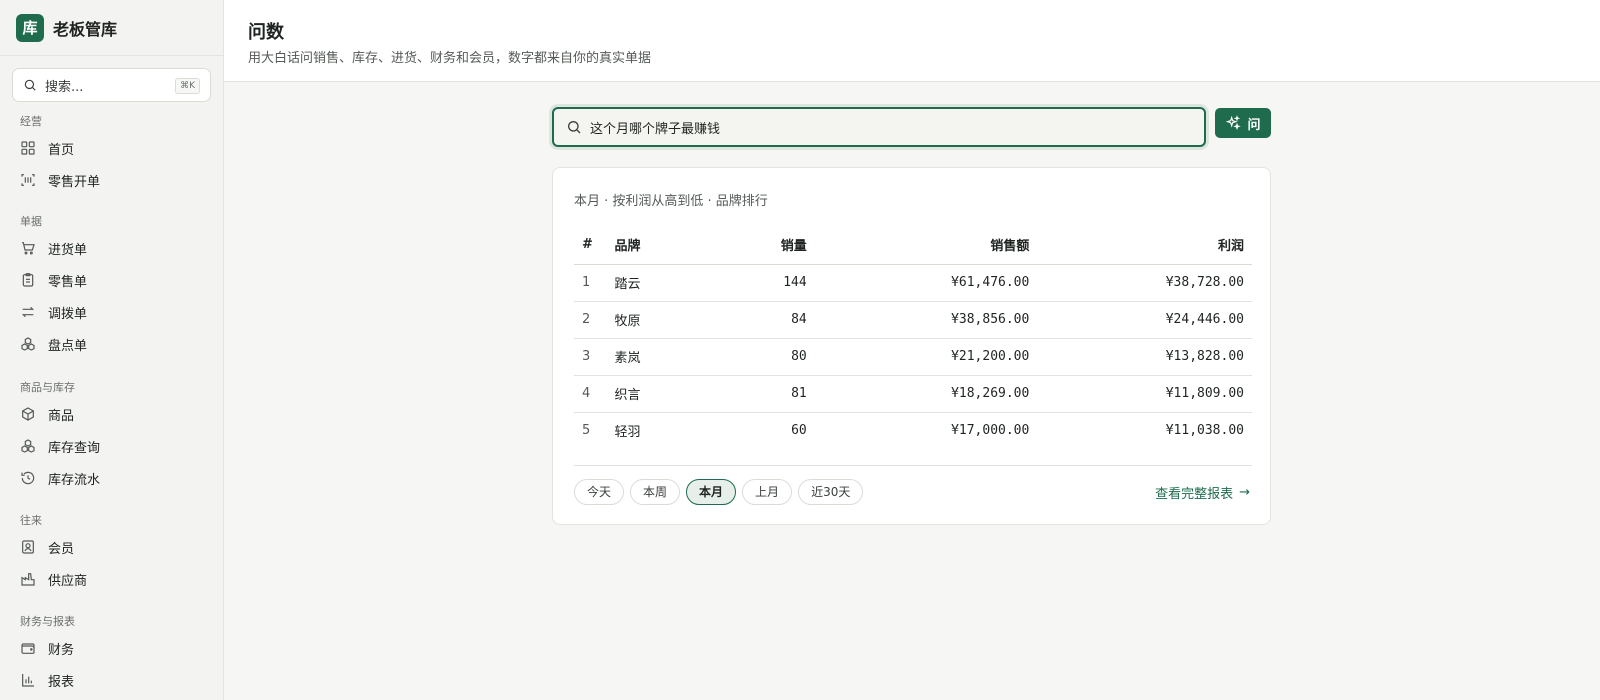 This screenshot has width=1600, height=700. Describe the element at coordinates (660, 394) in the screenshot. I see `cell-brand: 织言` at that location.